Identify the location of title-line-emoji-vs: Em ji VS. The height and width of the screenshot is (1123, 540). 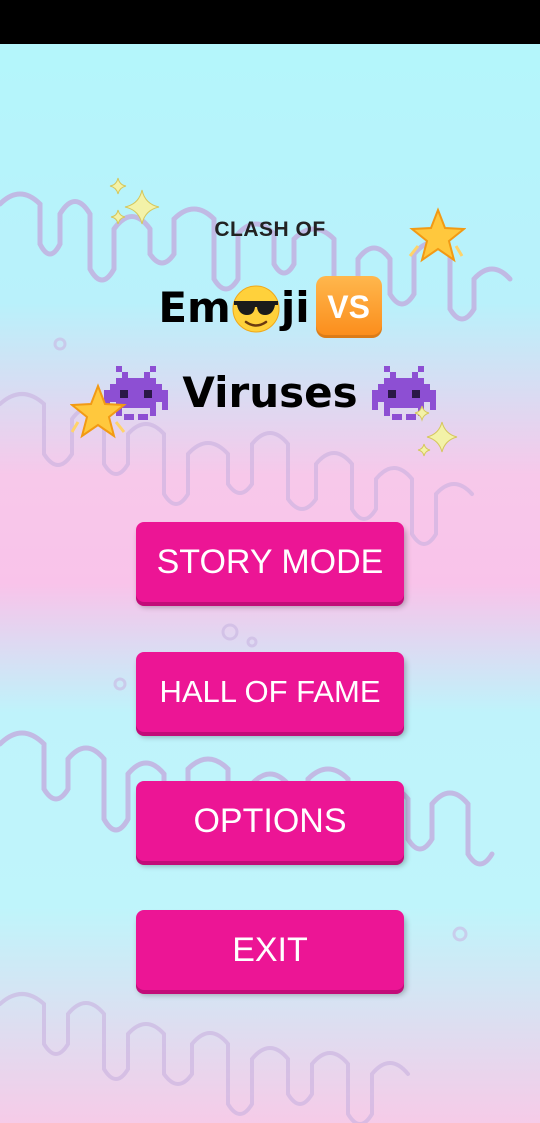
(270, 307).